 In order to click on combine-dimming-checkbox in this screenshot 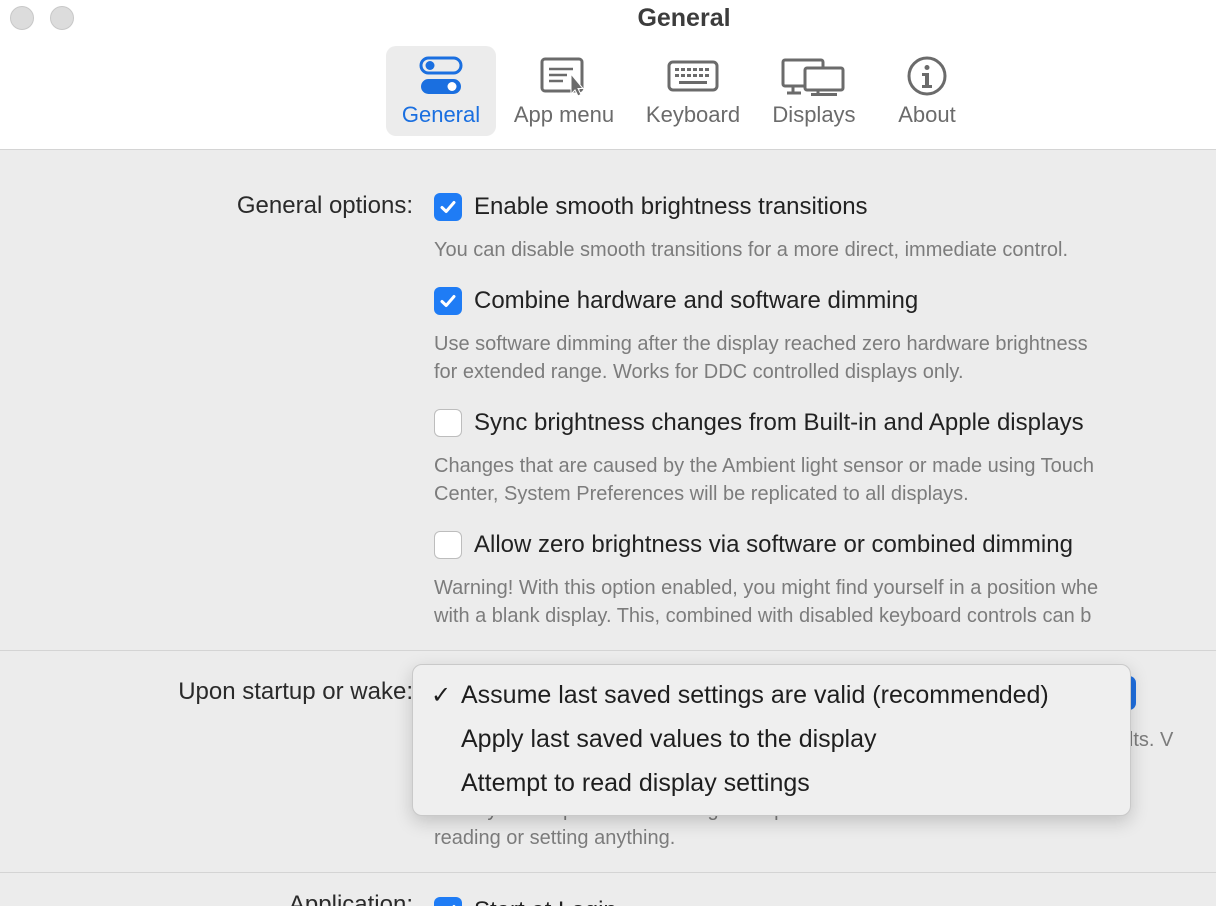, I will do `click(448, 301)`.